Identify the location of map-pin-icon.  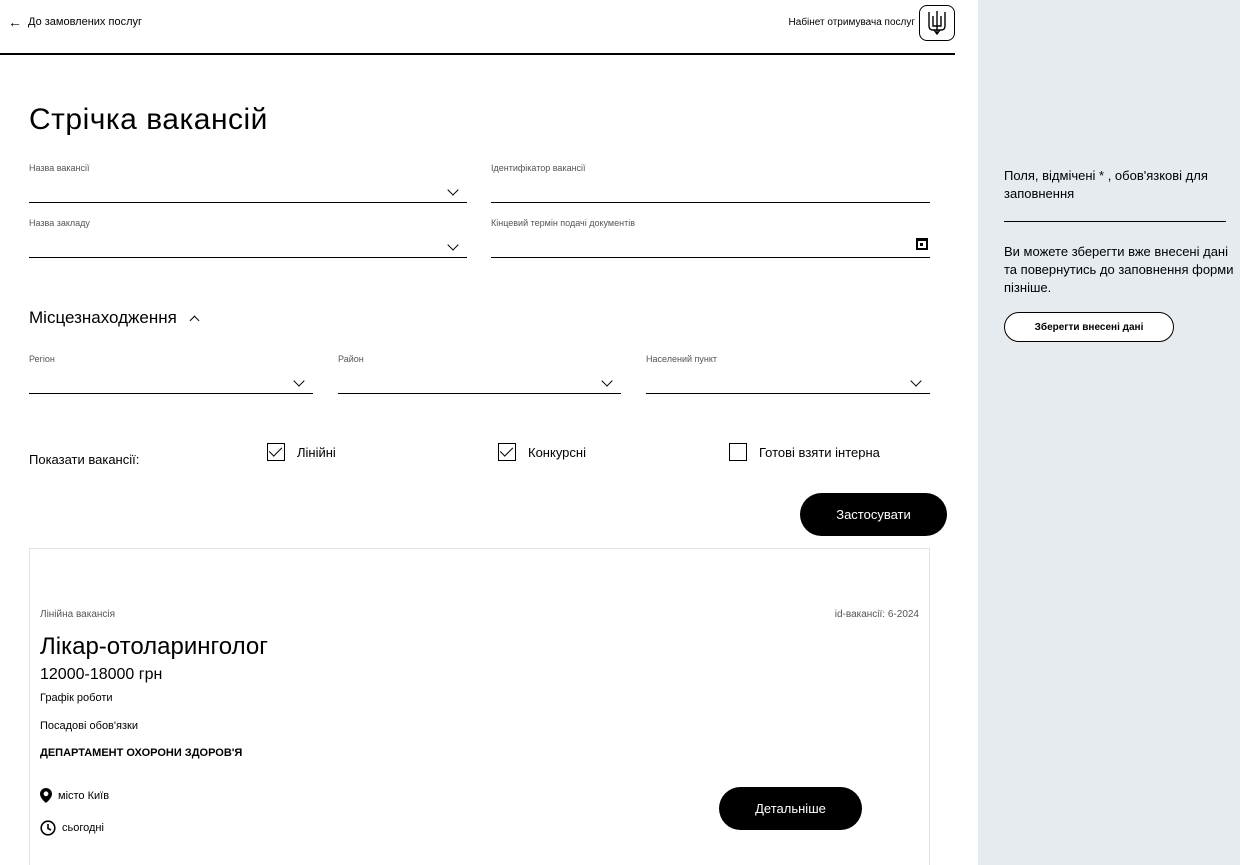
(46, 795).